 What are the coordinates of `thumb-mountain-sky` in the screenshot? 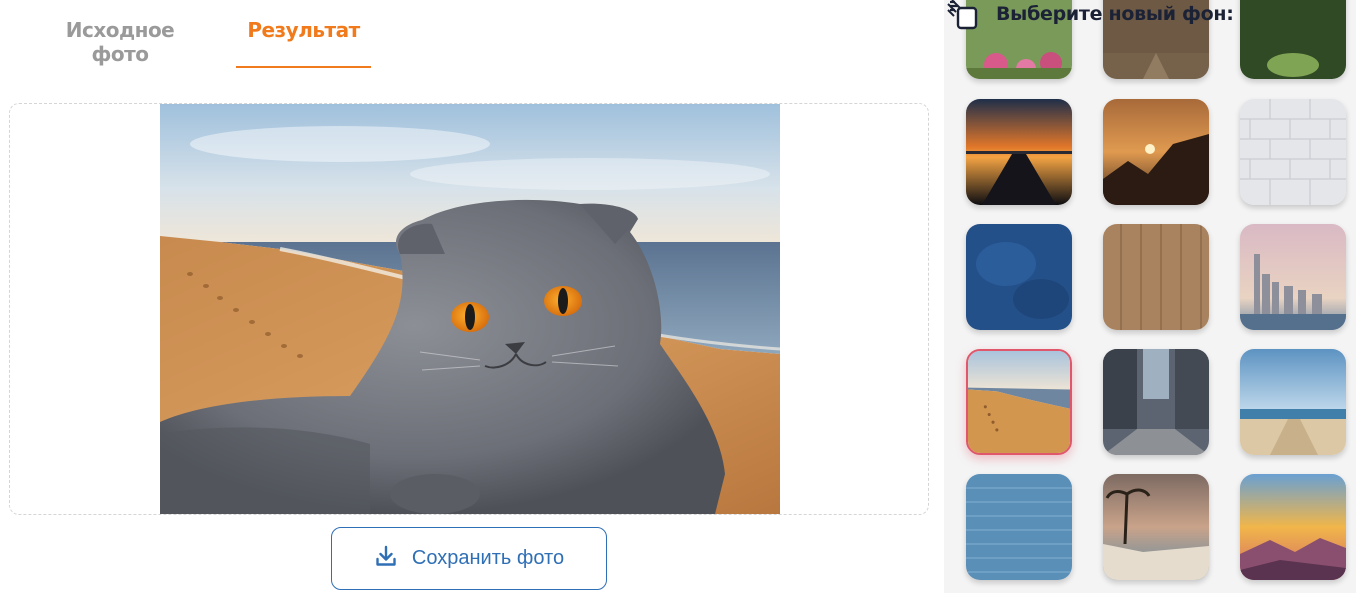 It's located at (1293, 527).